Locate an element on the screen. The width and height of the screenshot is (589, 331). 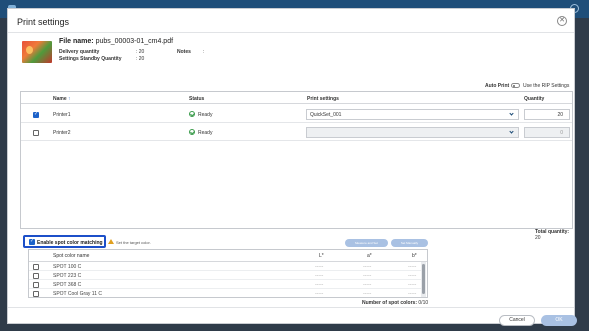
warning-text: Set the target color. is located at coordinates (133, 242).